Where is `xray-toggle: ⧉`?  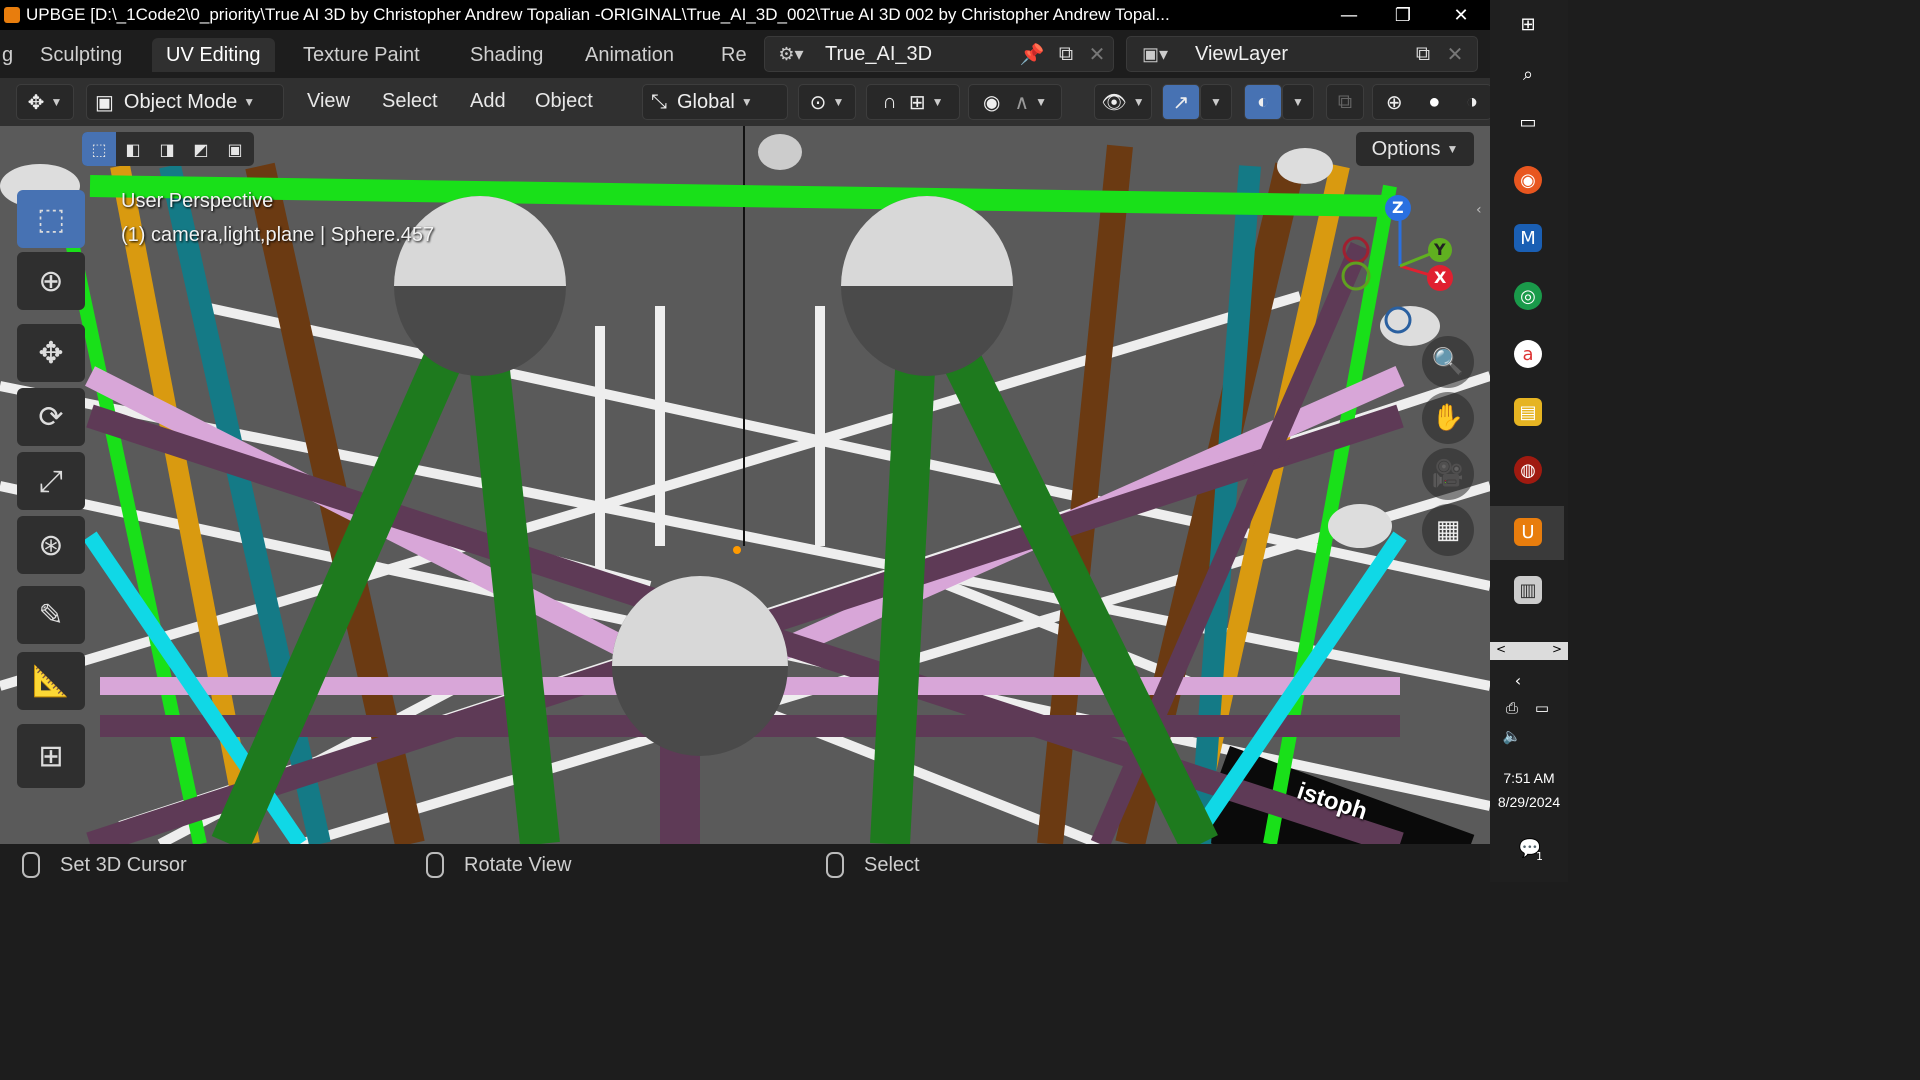 xray-toggle: ⧉ is located at coordinates (1345, 102).